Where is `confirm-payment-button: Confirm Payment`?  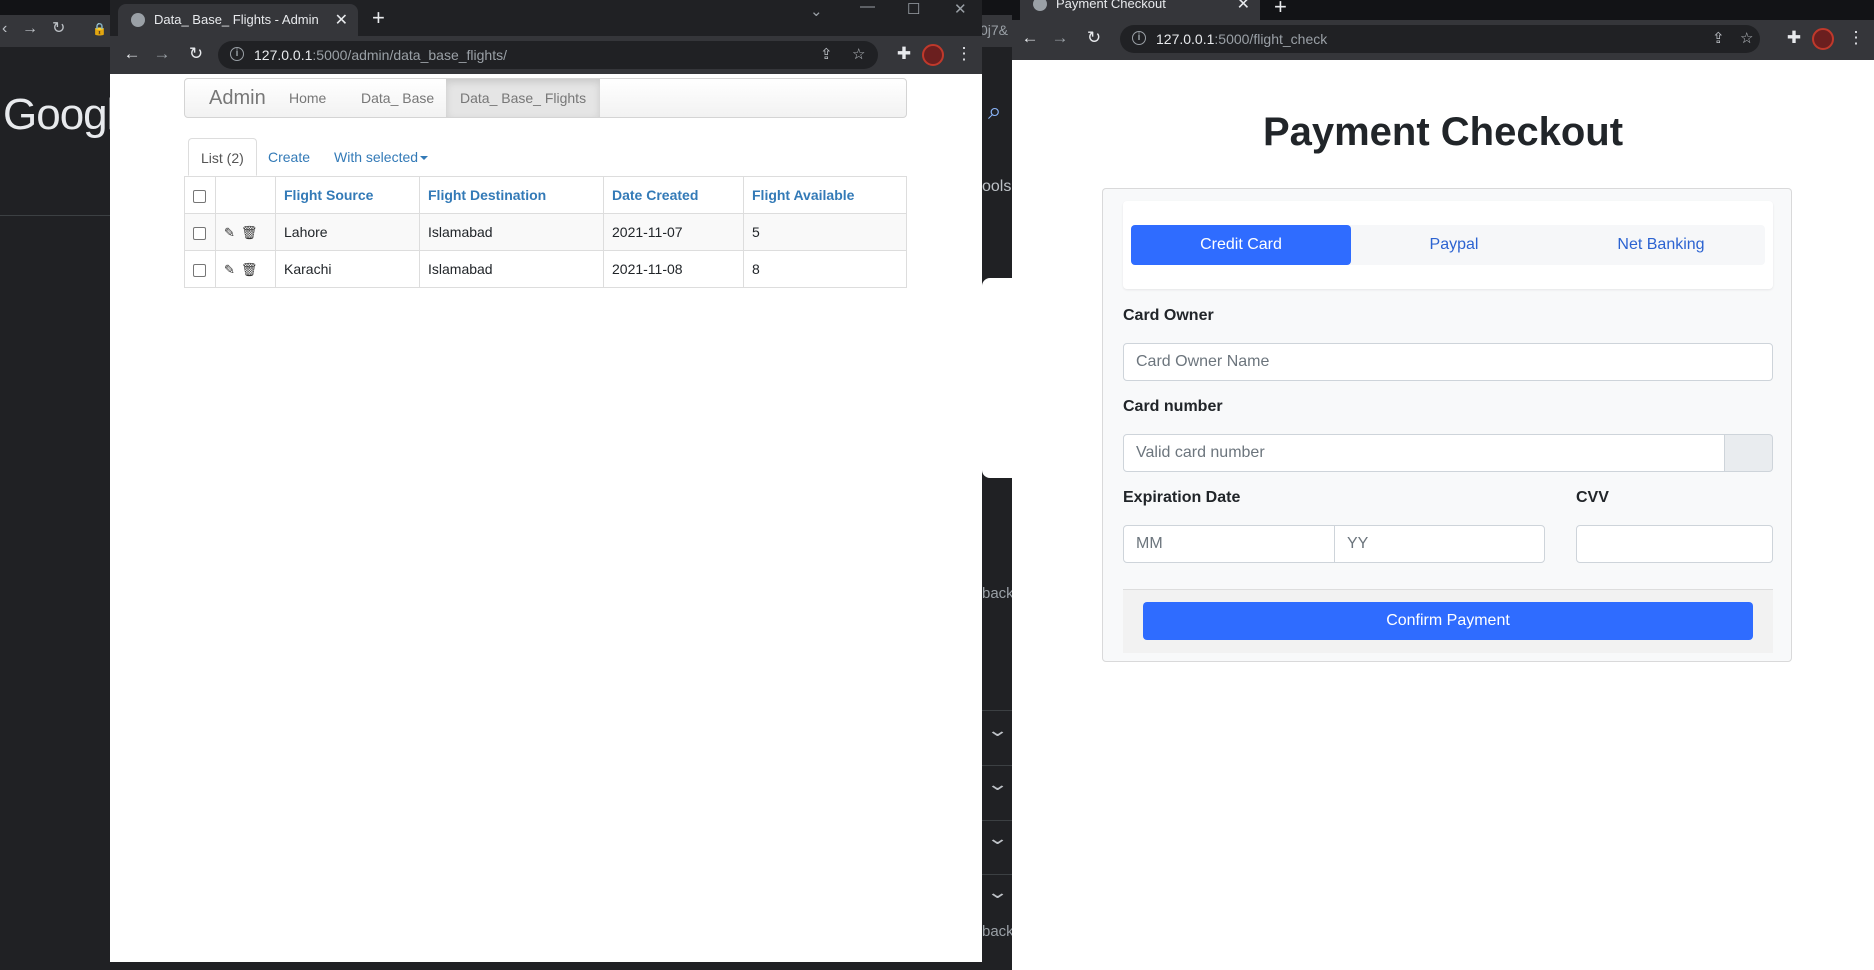
confirm-payment-button: Confirm Payment is located at coordinates (1448, 621).